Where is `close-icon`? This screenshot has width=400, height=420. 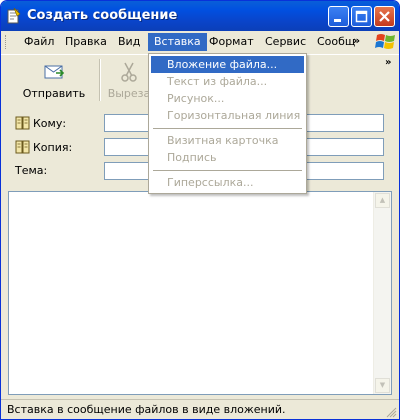 close-icon is located at coordinates (384, 16).